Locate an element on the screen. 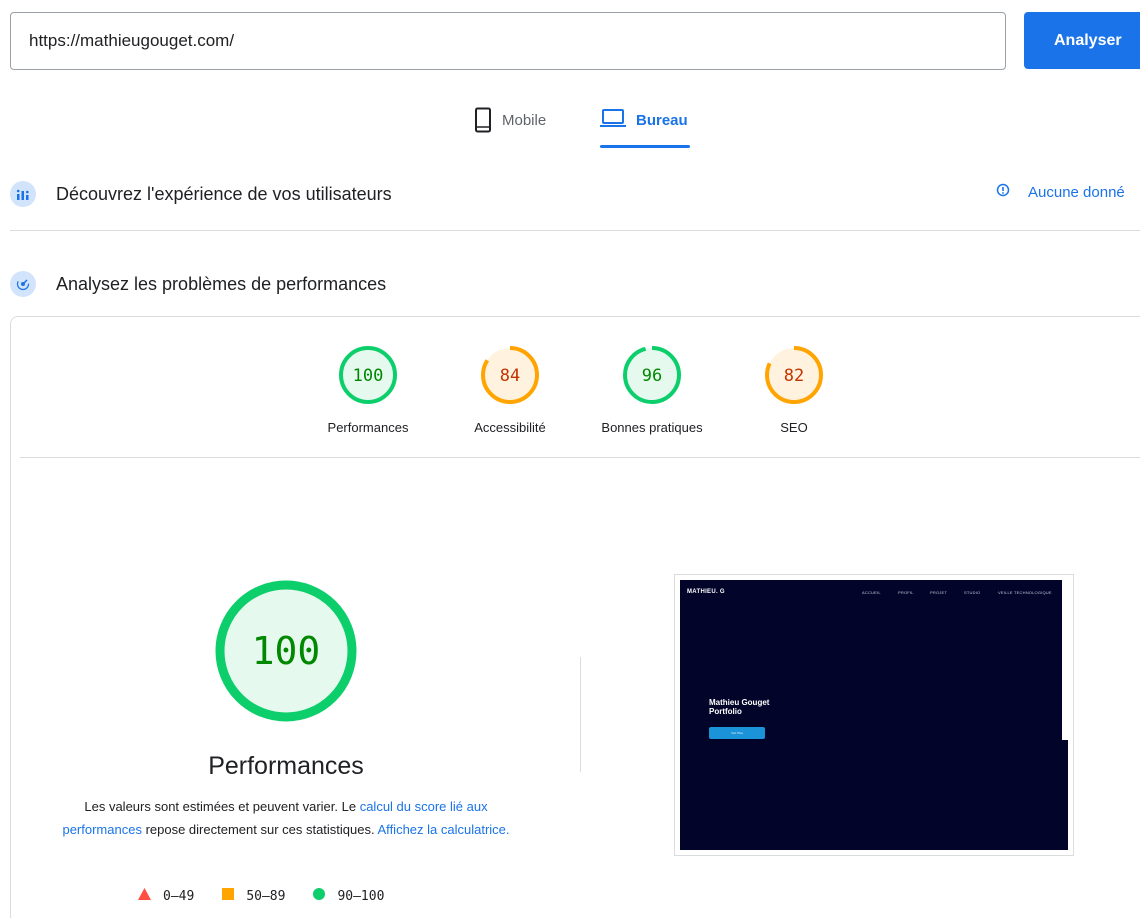 This screenshot has height=918, width=1140. legend-average-range: 50–89 is located at coordinates (266, 896).